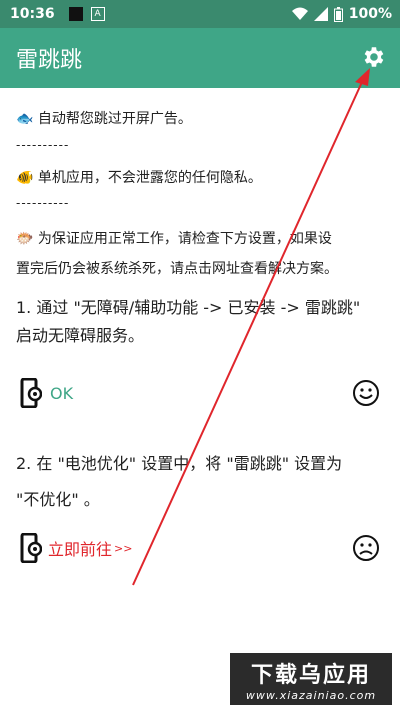 This screenshot has height=711, width=400. I want to click on watermark: 下载乌应用 www.xiazainiao.com, so click(311, 679).